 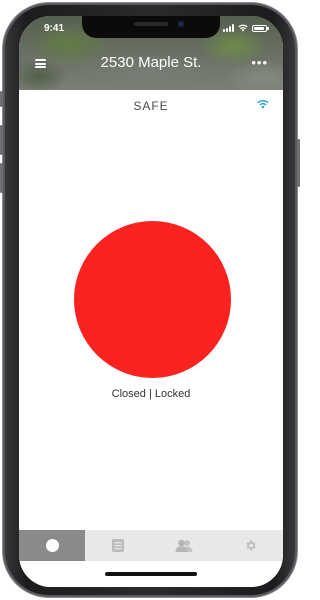 What do you see at coordinates (1, 140) in the screenshot?
I see `volume-up-button` at bounding box center [1, 140].